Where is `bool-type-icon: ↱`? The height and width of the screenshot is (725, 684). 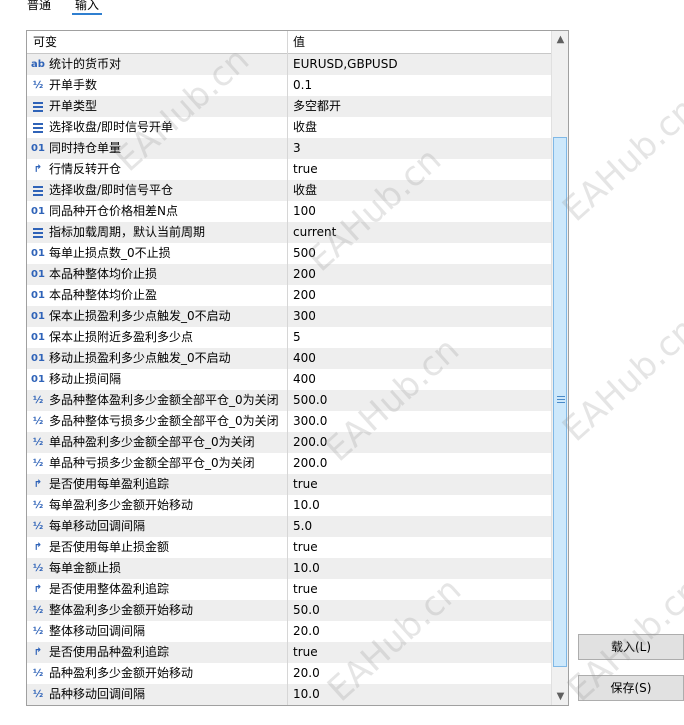 bool-type-icon: ↱ is located at coordinates (38, 652).